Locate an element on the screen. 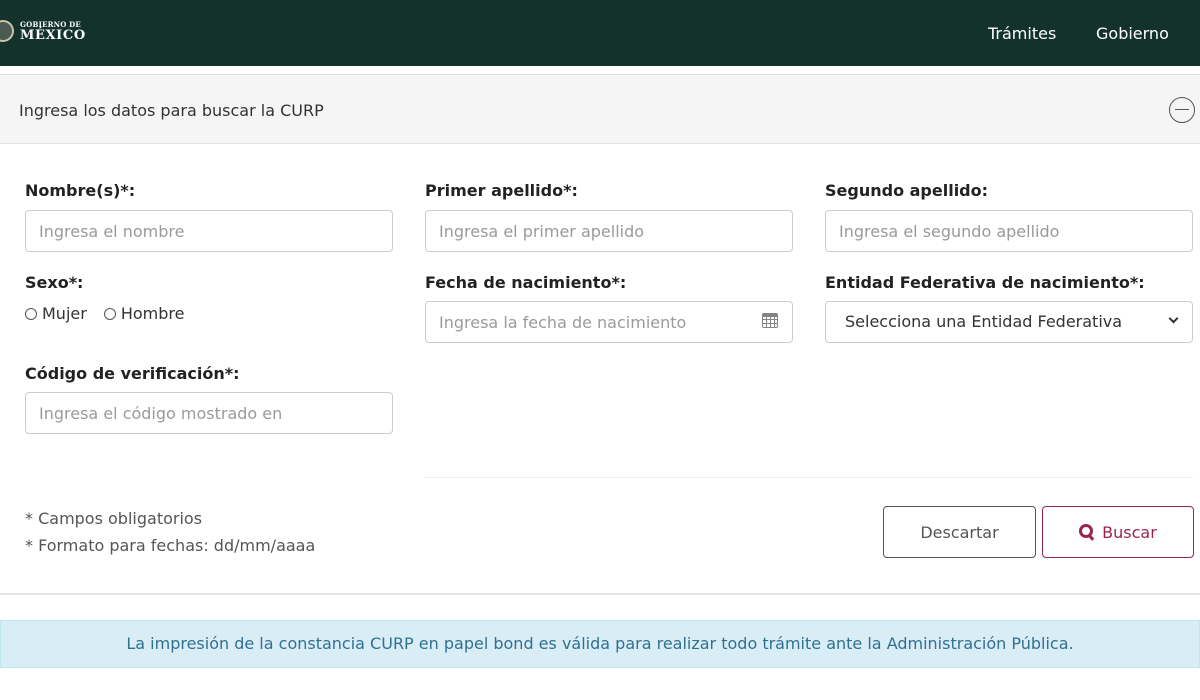 The width and height of the screenshot is (1200, 700). radio-mujer: Mujer is located at coordinates (56, 313).